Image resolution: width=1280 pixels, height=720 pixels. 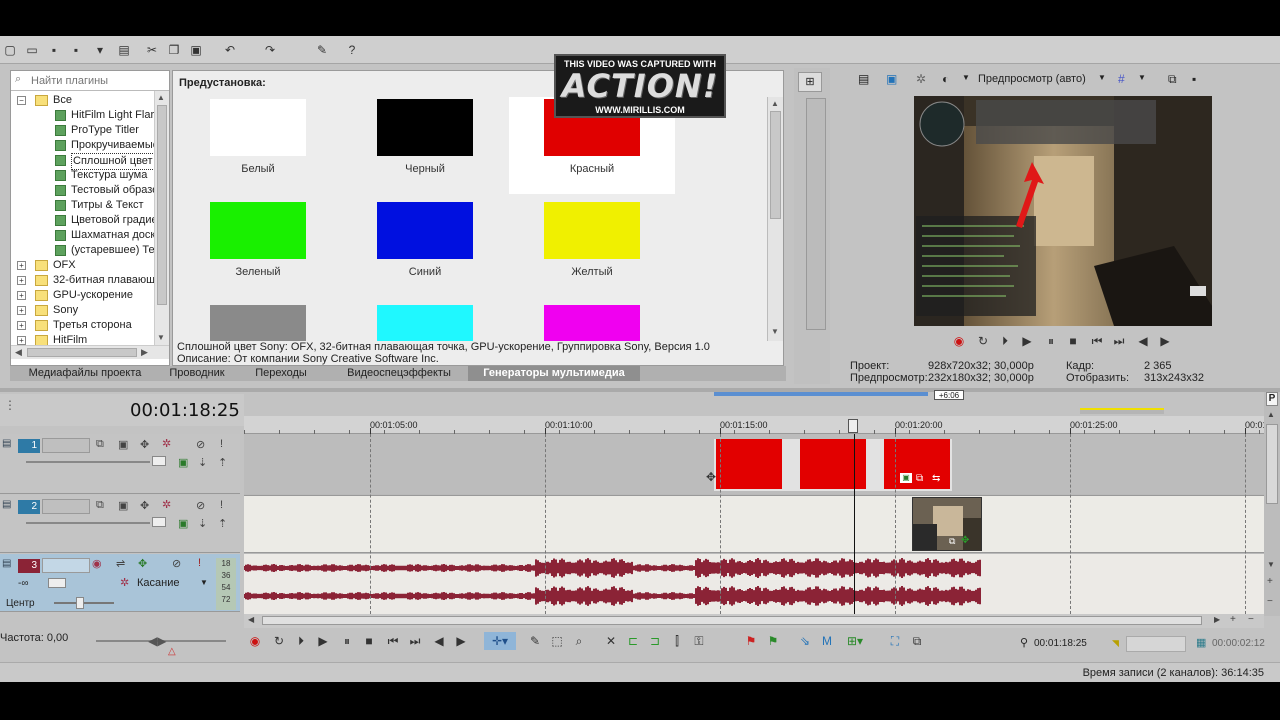 I want to click on zoom-in-icon: +, so click(x=1233, y=619).